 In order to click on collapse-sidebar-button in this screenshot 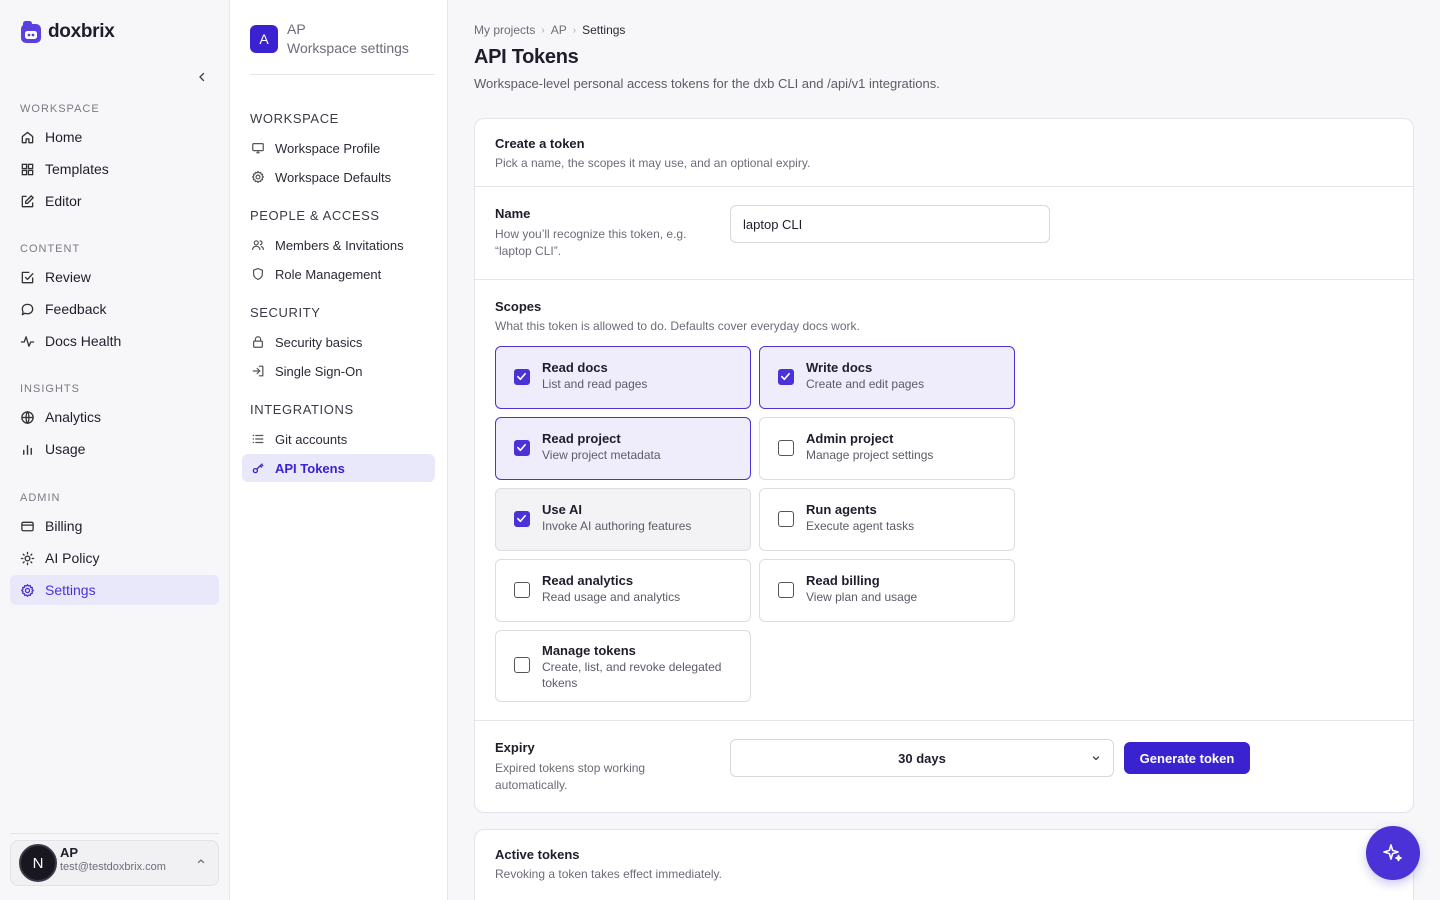, I will do `click(202, 77)`.